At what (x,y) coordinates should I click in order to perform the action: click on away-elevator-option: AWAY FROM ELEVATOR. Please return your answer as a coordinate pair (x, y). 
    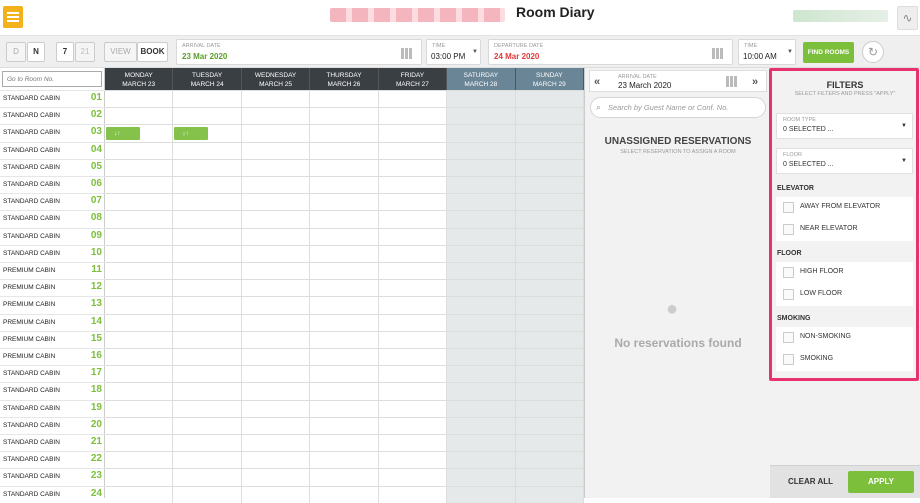
    Looking at the image, I should click on (844, 208).